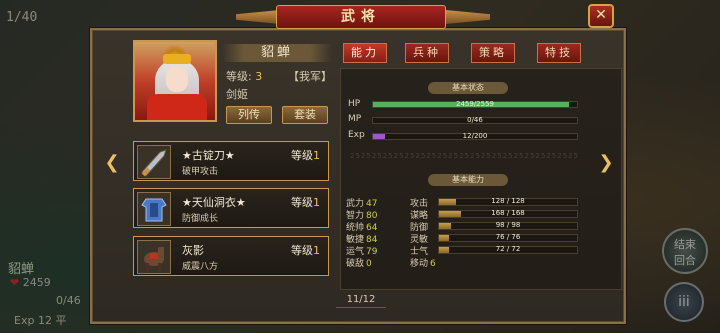 The height and width of the screenshot is (333, 720). I want to click on equipment-desc: 防御成长, so click(200, 219).